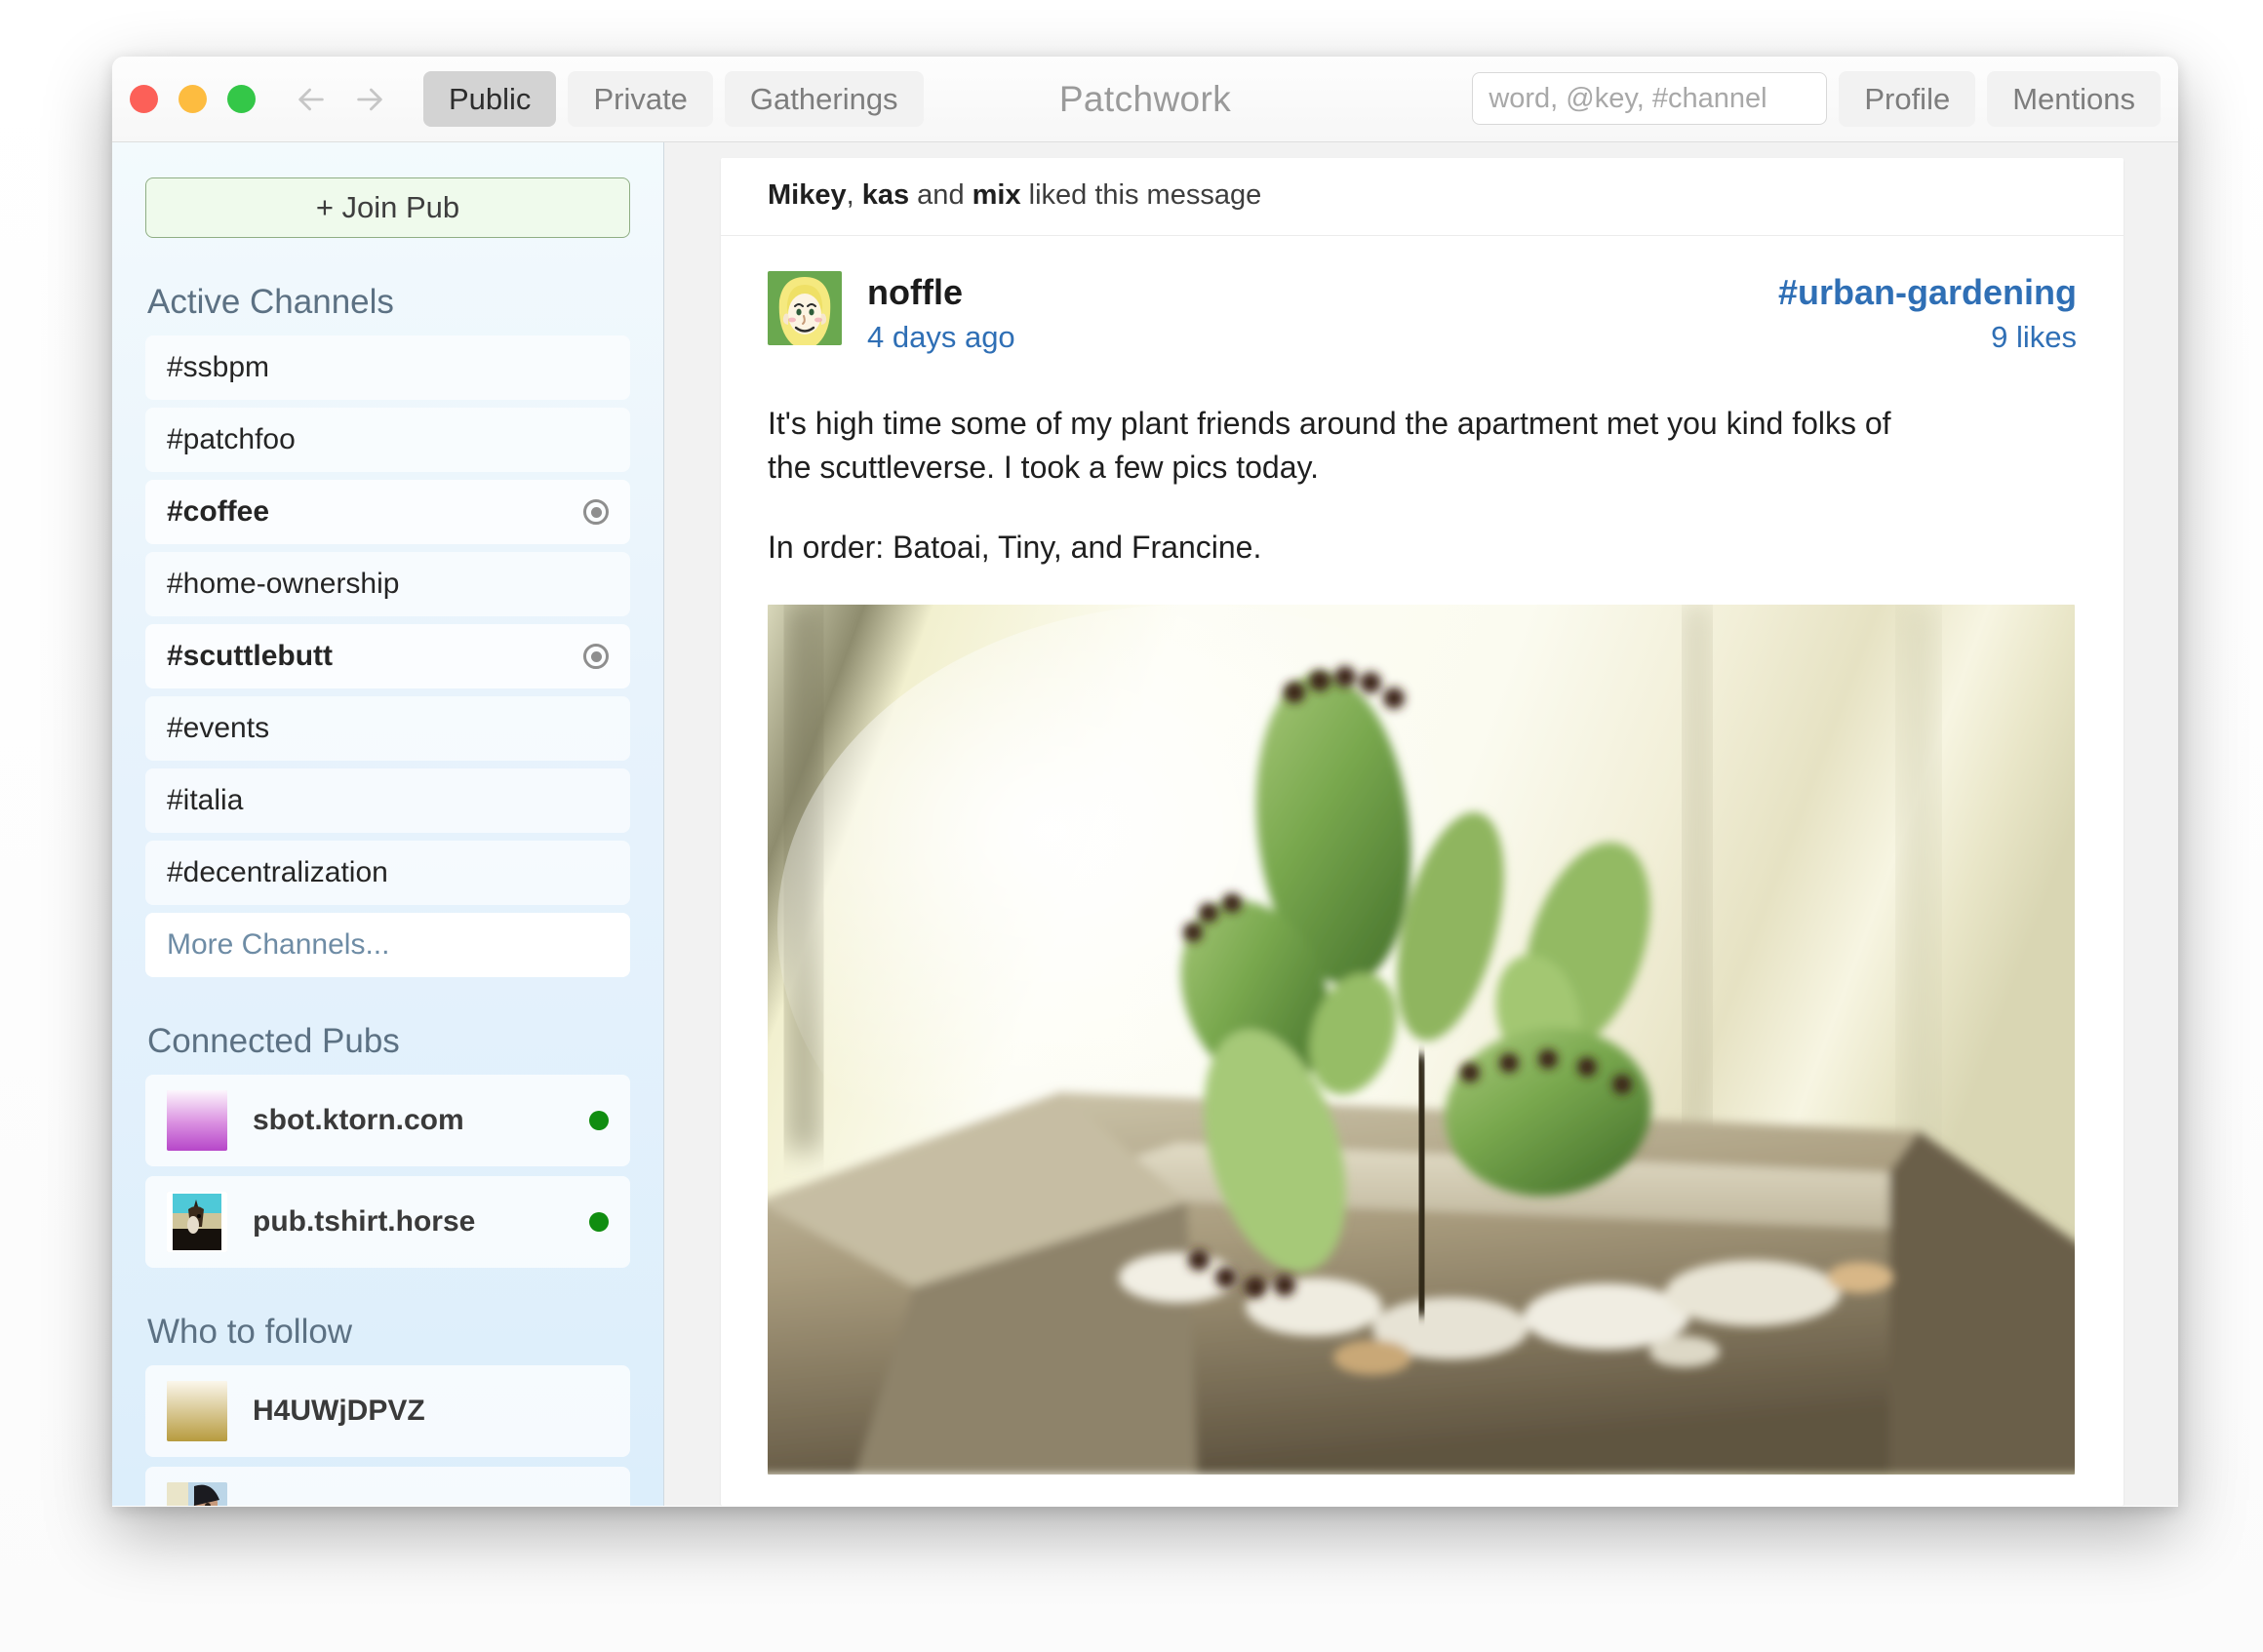  Describe the element at coordinates (1015, 547) in the screenshot. I see `message-paragraph: In order: Batoai, Tiny, and Francine.` at that location.